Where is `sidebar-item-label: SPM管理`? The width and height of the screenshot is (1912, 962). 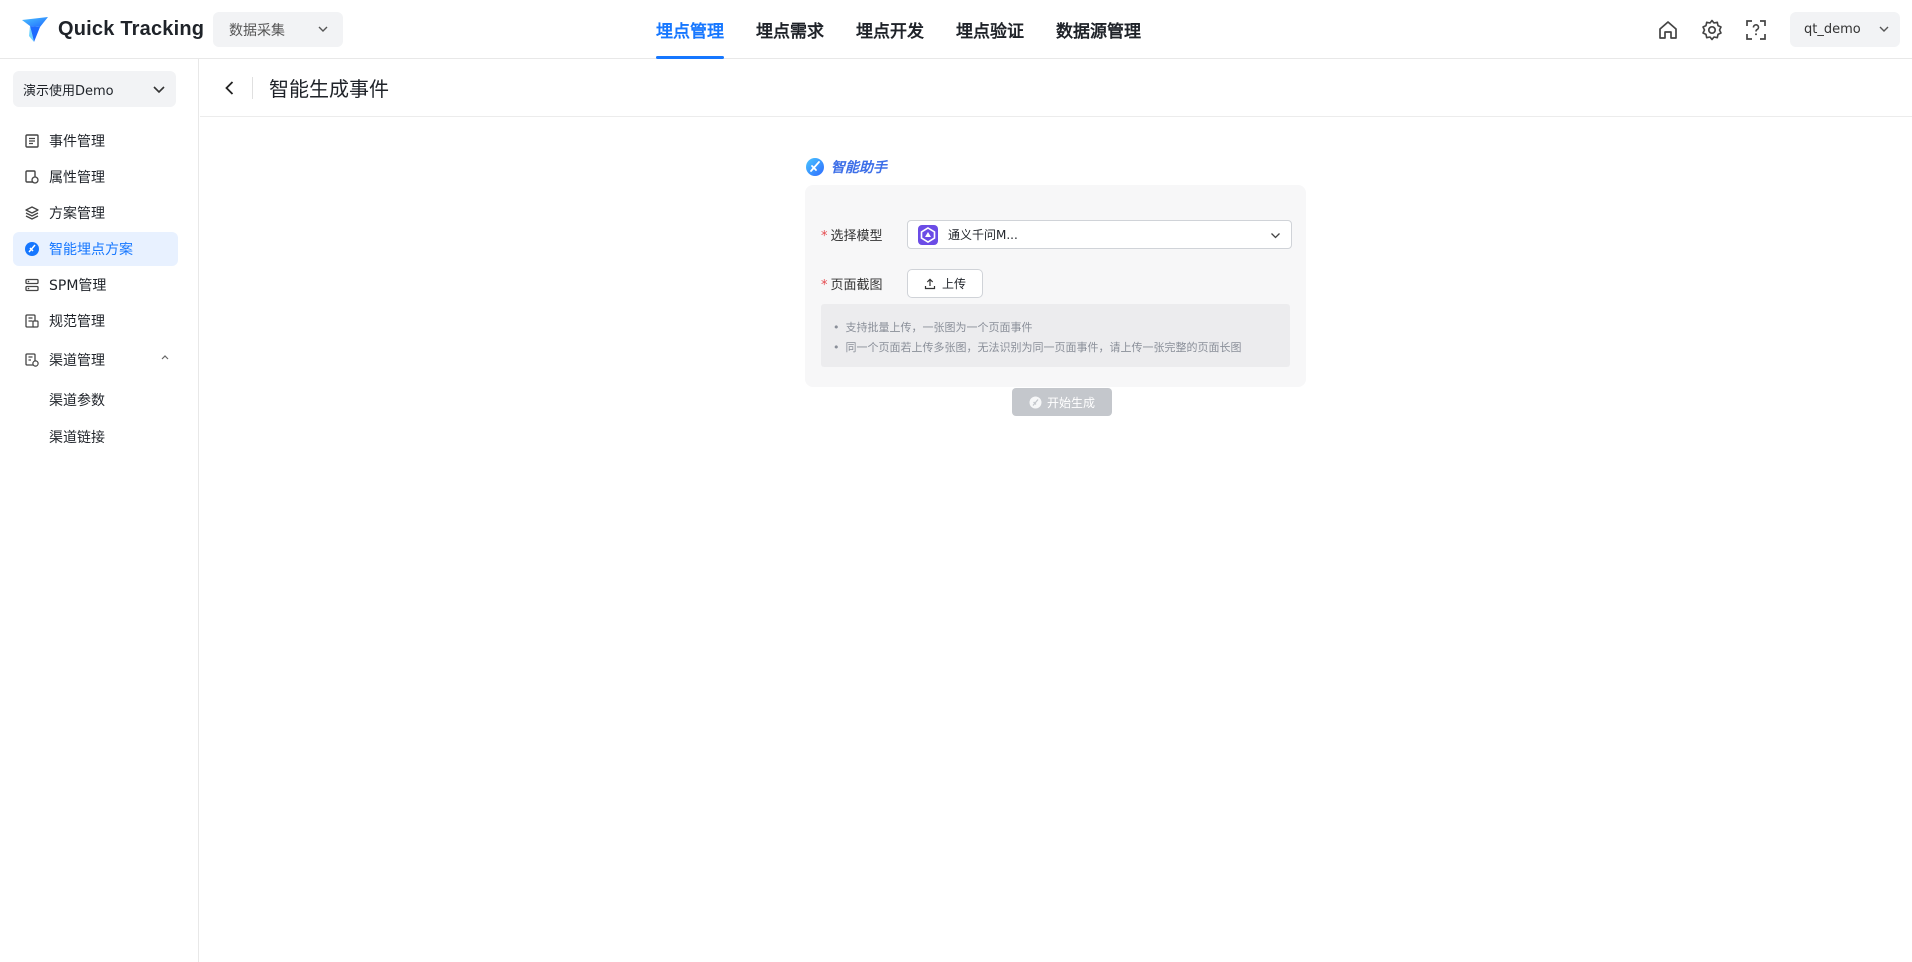 sidebar-item-label: SPM管理 is located at coordinates (78, 286).